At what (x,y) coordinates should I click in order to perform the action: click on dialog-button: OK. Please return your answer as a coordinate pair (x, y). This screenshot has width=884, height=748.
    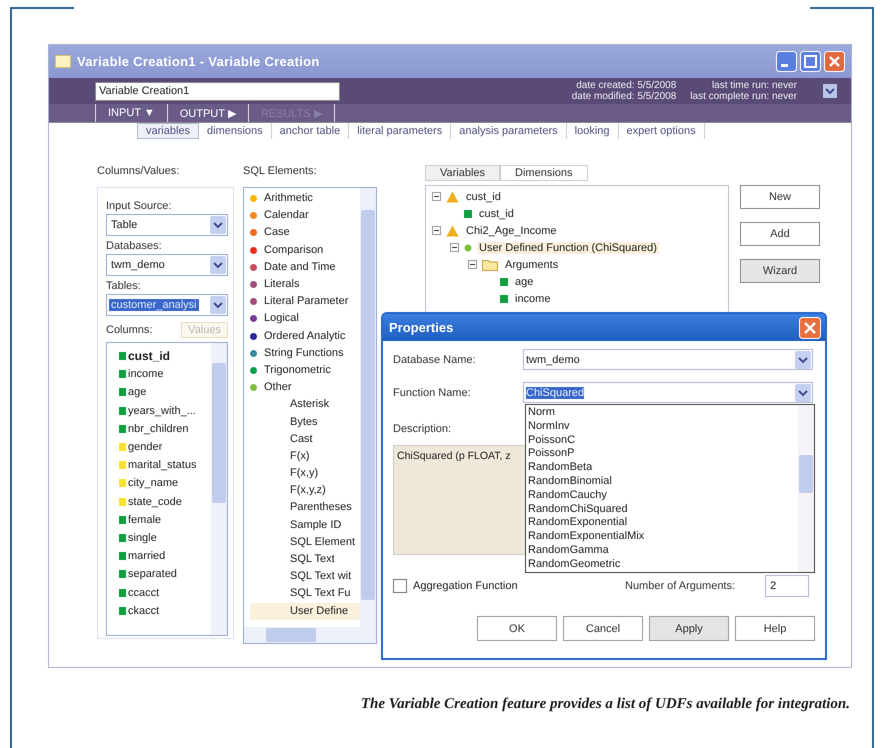
    Looking at the image, I should click on (517, 628).